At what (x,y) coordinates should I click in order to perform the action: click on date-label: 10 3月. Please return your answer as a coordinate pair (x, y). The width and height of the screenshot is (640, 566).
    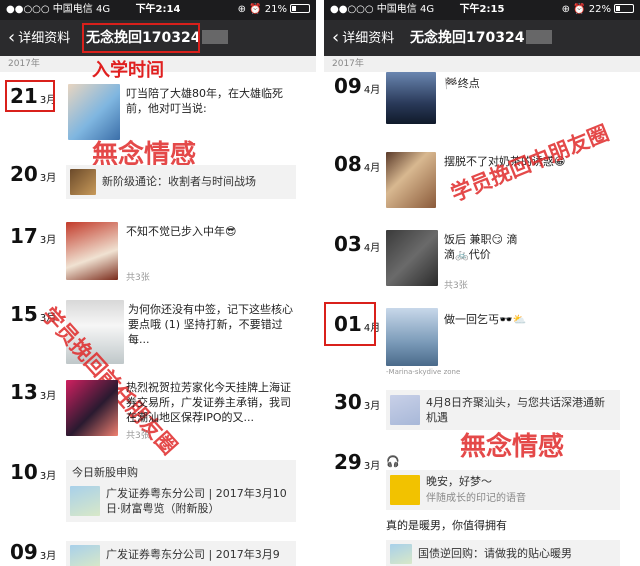
    Looking at the image, I should click on (33, 472).